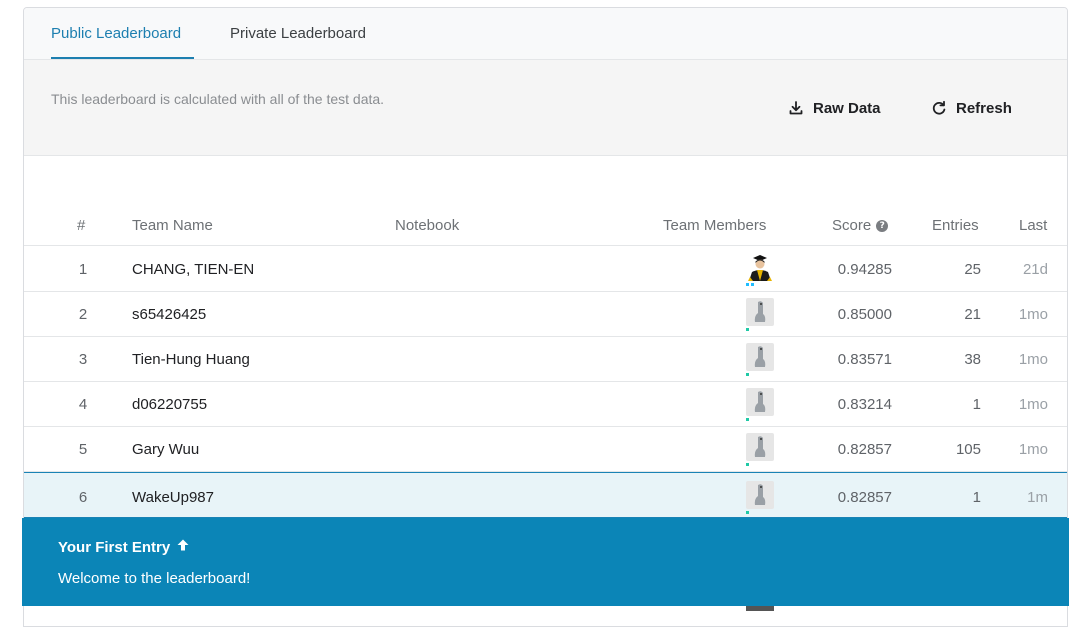 The image size is (1082, 627). Describe the element at coordinates (968, 449) in the screenshot. I see `row-entries: 105` at that location.